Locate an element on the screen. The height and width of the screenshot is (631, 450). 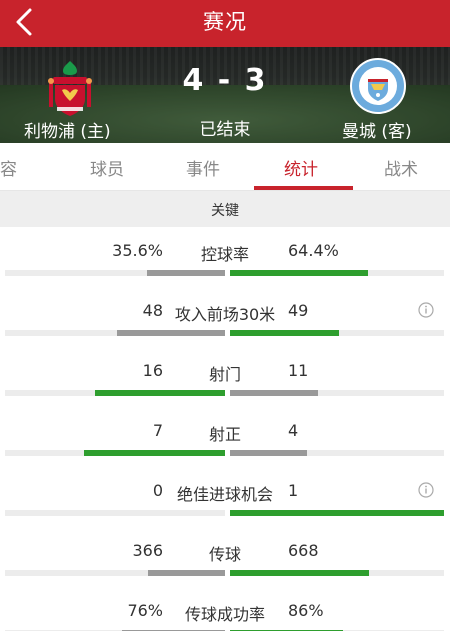
stat-row-big-chances: 0 绝佳进球机会 1 is located at coordinates (225, 497).